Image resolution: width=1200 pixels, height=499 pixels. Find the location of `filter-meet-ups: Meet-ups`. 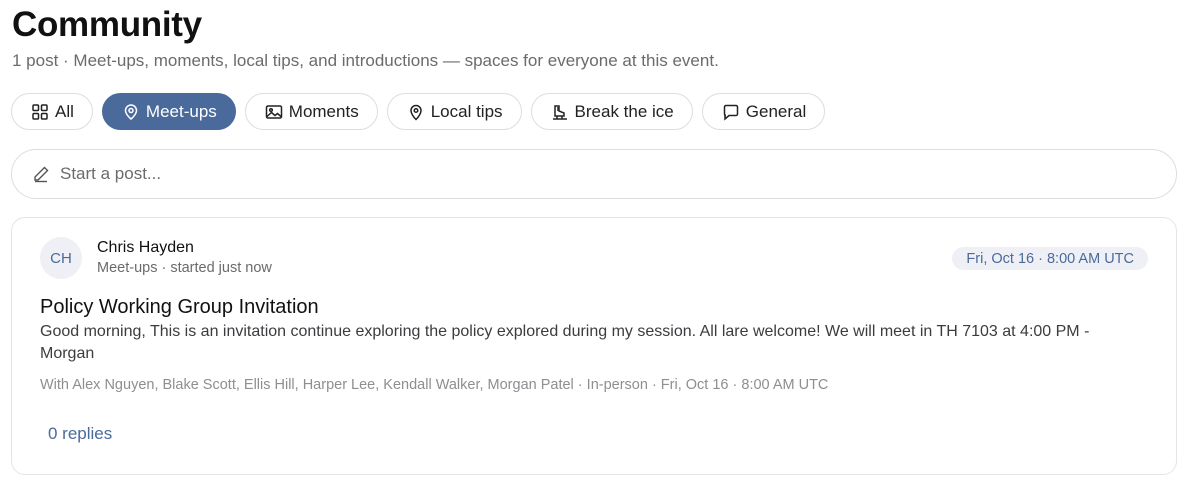

filter-meet-ups: Meet-ups is located at coordinates (168, 111).